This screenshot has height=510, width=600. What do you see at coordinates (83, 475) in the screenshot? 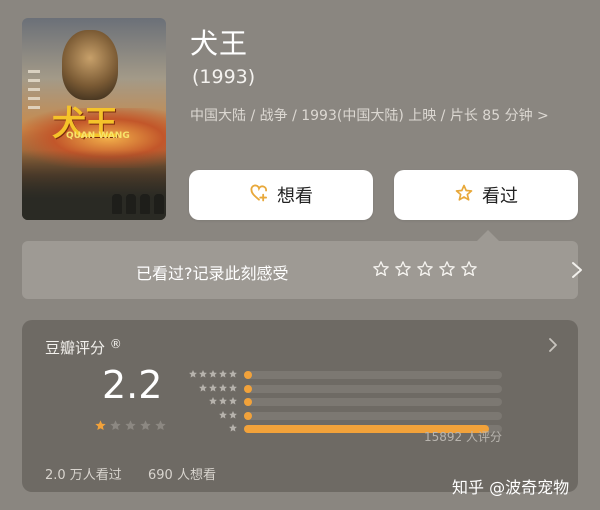
I see `watched-count: 2.0 万人看过` at bounding box center [83, 475].